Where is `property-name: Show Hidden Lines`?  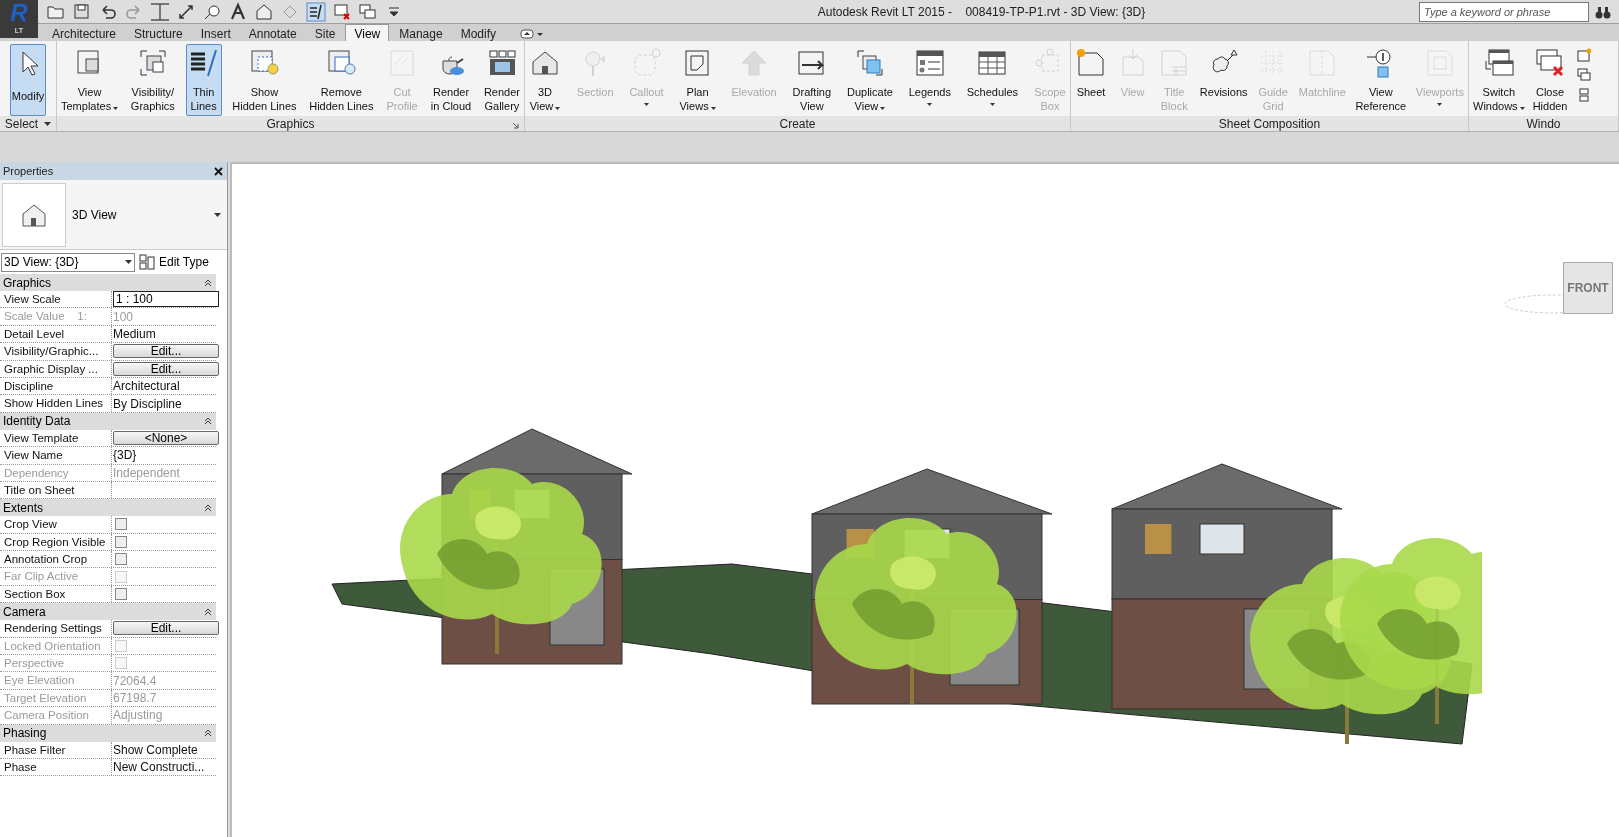
property-name: Show Hidden Lines is located at coordinates (56, 403).